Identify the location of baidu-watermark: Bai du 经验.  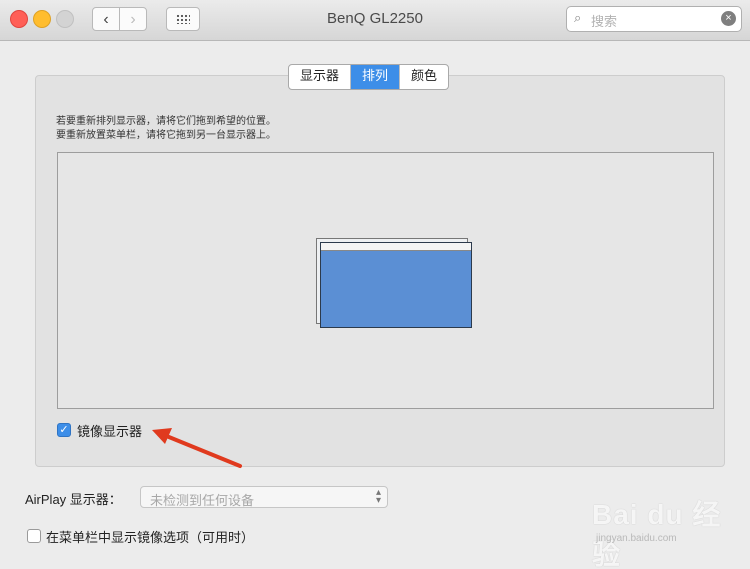
(657, 534).